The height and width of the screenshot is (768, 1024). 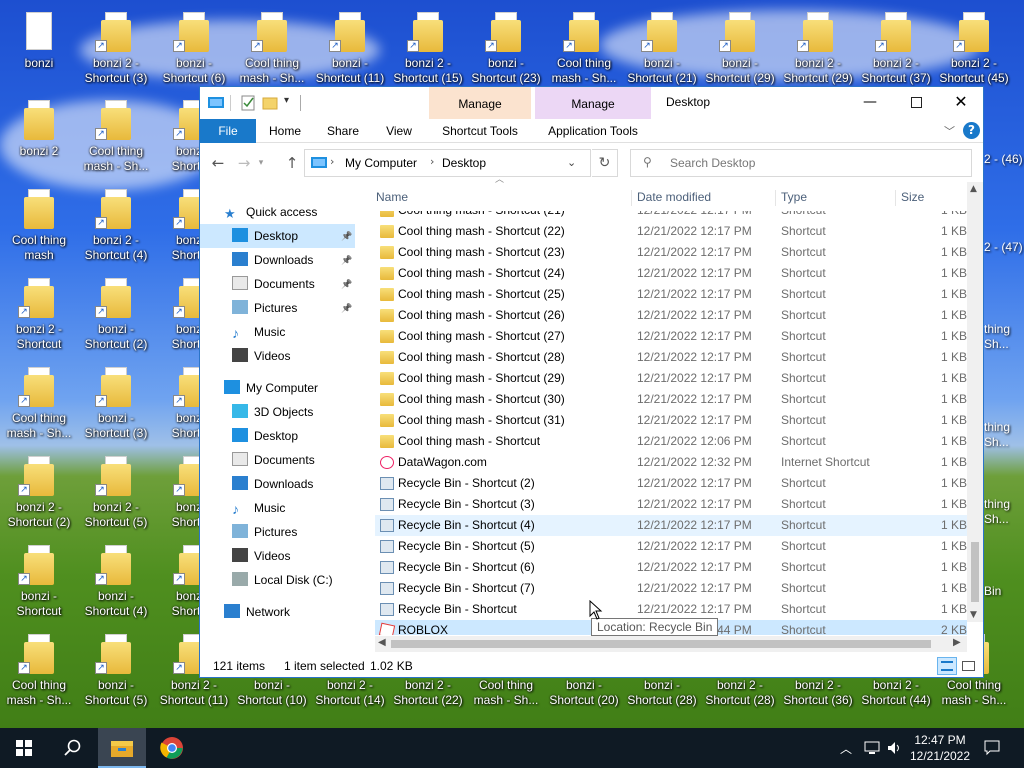 What do you see at coordinates (277, 580) in the screenshot?
I see `nav-item: Local Disk (C:)` at bounding box center [277, 580].